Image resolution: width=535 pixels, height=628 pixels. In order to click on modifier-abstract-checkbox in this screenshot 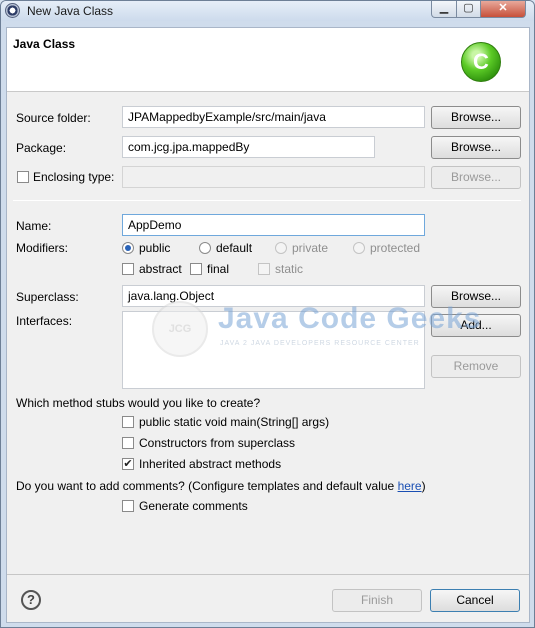, I will do `click(128, 269)`.